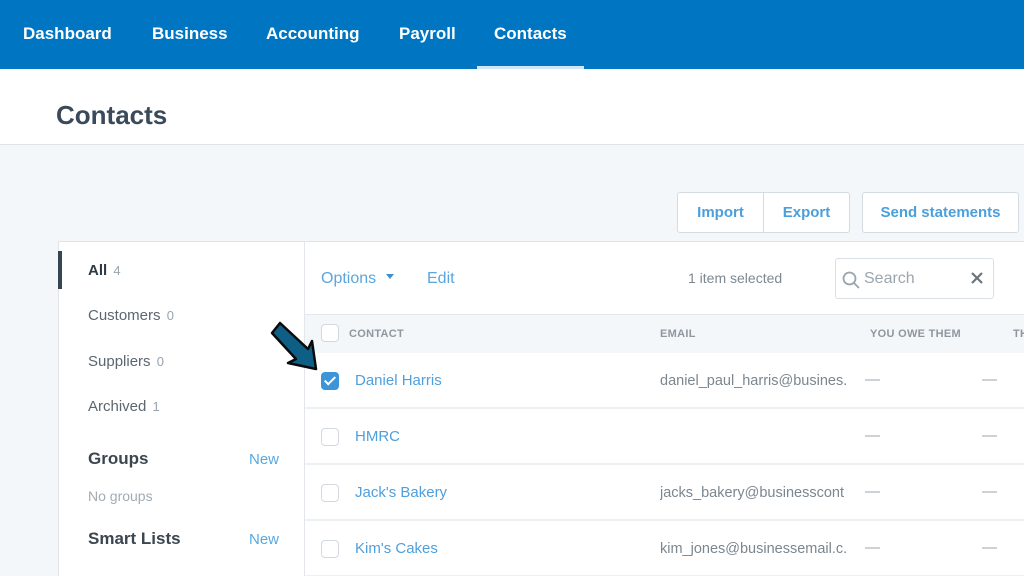  What do you see at coordinates (377, 436) in the screenshot?
I see `contact-name: HMRC` at bounding box center [377, 436].